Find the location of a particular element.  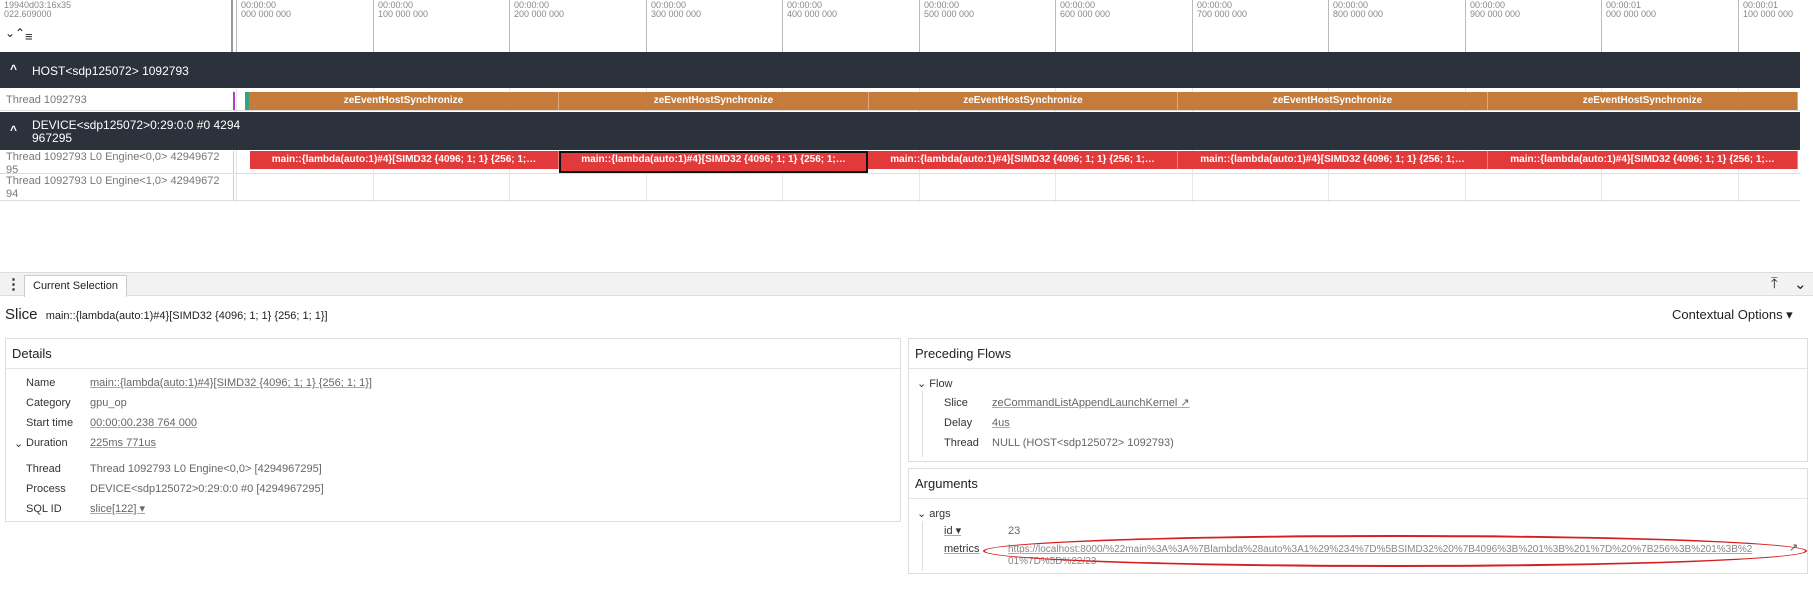

ruler-tick: 00:00:00 600 000 000 is located at coordinates (1082, 26).